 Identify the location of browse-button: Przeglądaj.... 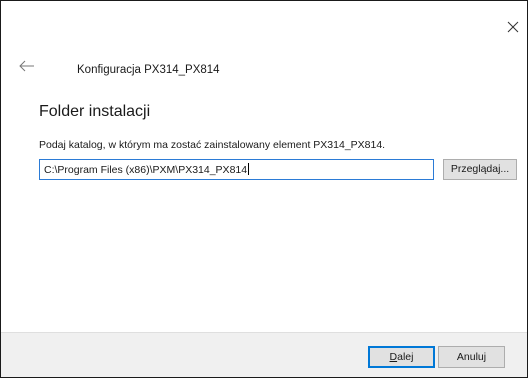
(480, 169).